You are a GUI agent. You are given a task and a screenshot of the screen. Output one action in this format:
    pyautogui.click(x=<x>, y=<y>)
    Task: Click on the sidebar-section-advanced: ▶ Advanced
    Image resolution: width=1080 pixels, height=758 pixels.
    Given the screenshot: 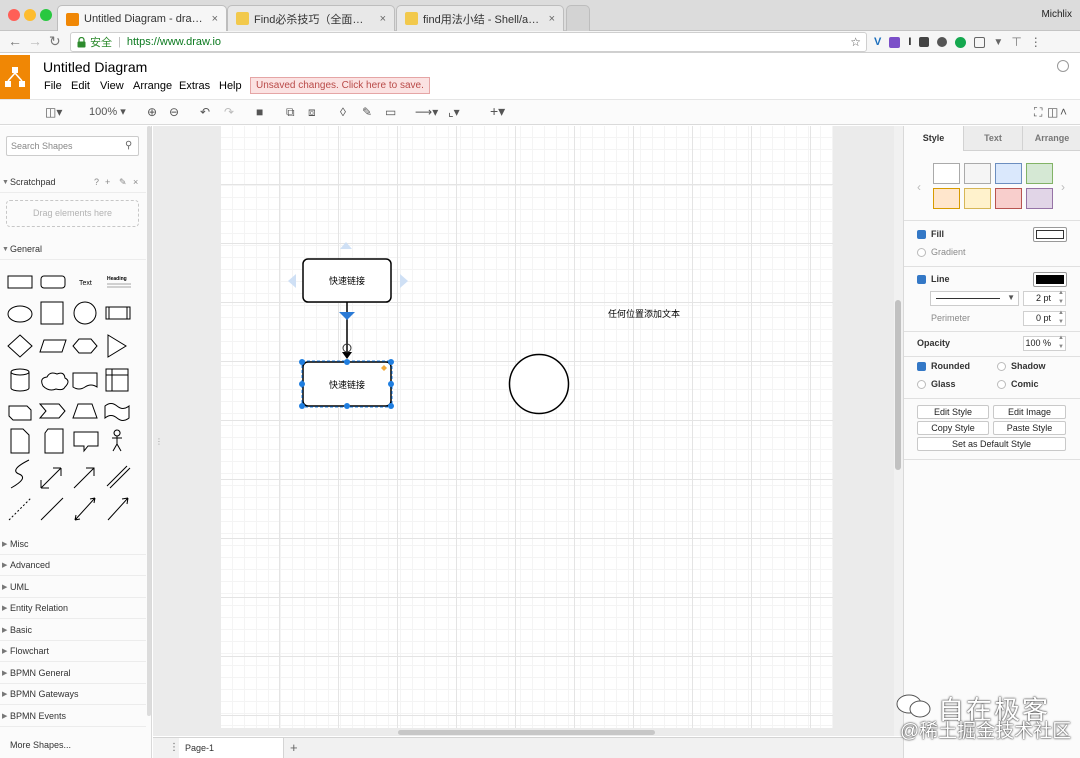 What is the action you would take?
    pyautogui.click(x=73, y=565)
    